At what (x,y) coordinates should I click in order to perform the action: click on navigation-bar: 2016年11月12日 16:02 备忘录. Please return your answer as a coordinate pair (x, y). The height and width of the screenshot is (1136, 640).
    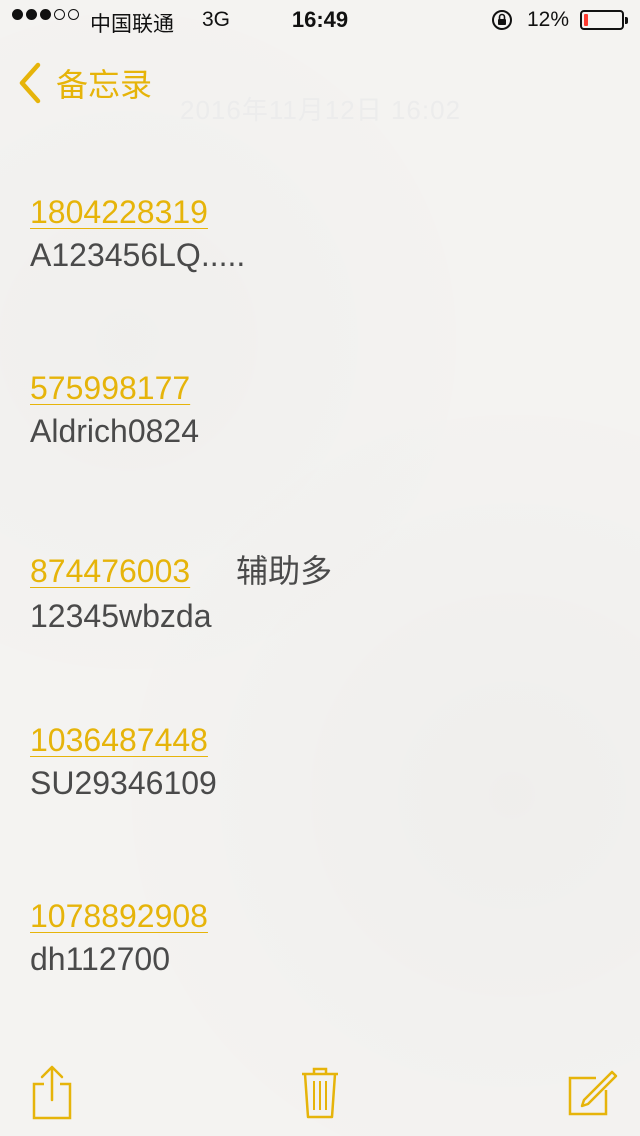
    Looking at the image, I should click on (320, 87).